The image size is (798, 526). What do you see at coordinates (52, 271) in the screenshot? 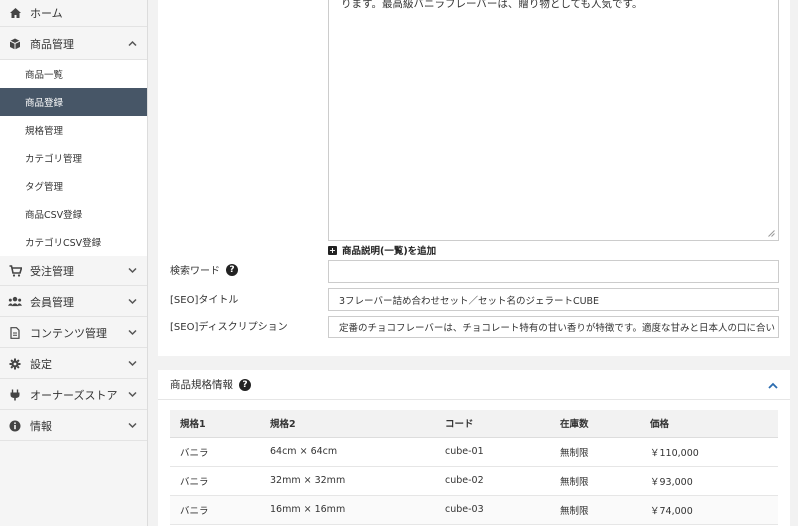
I see `nav-order-mgmt-label: 受注管理` at bounding box center [52, 271].